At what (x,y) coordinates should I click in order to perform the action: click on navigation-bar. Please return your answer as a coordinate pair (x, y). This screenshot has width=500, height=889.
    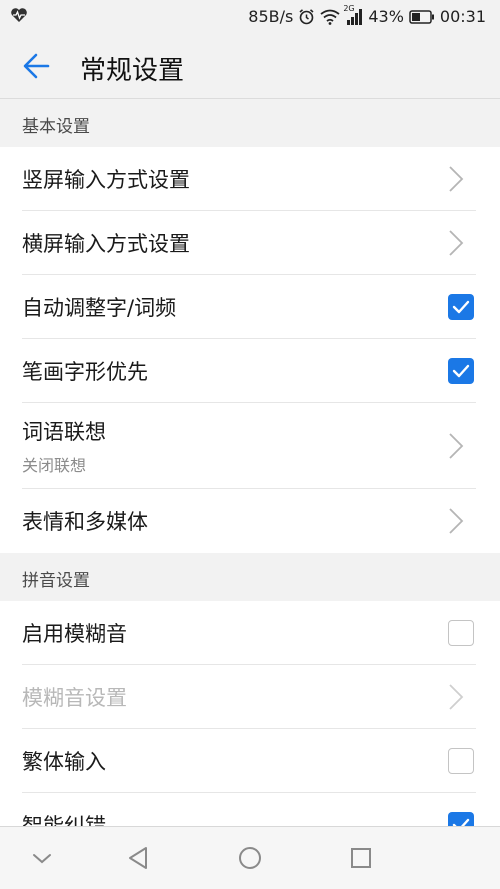
    Looking at the image, I should click on (250, 857).